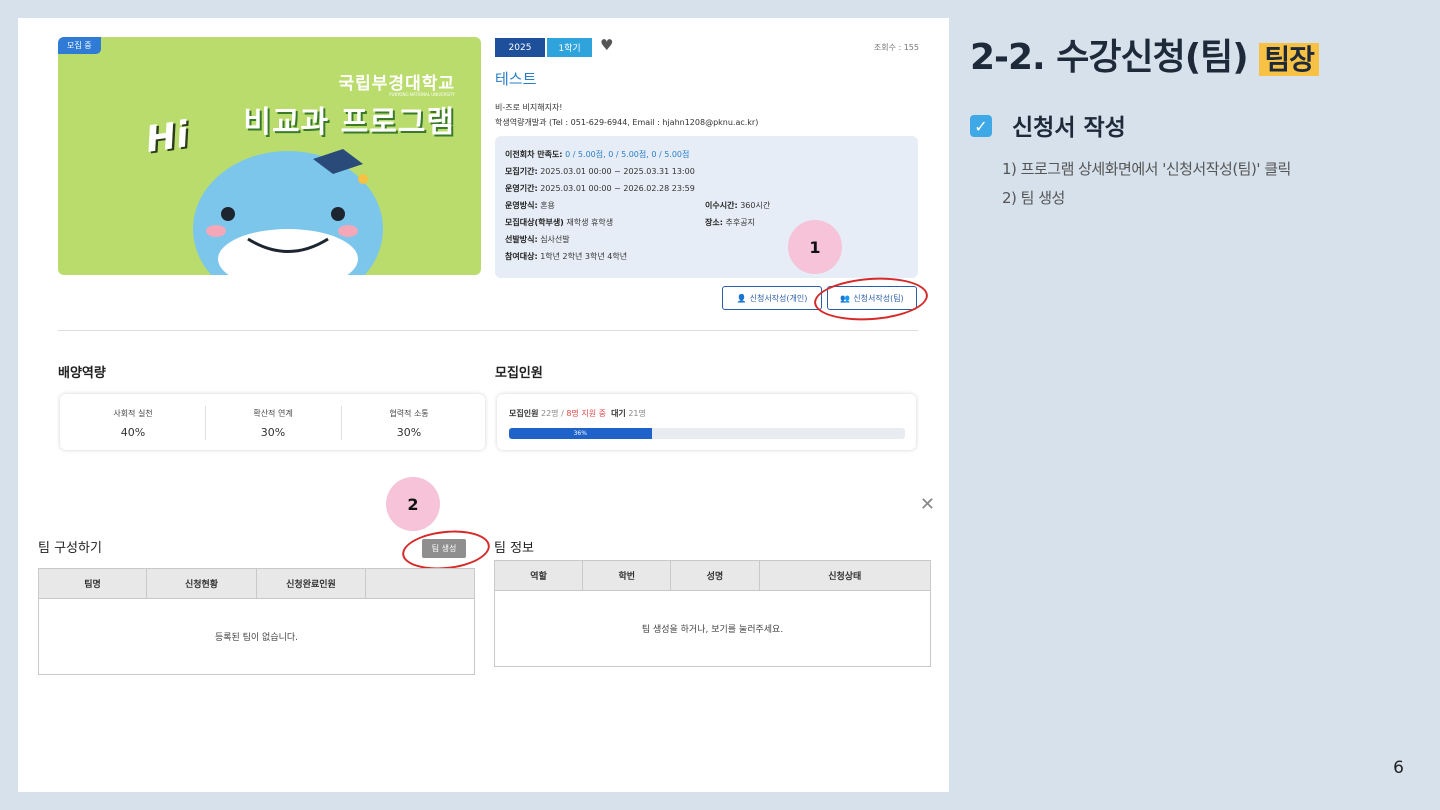 The height and width of the screenshot is (810, 1440). Describe the element at coordinates (547, 205) in the screenshot. I see `method-value: 혼용` at that location.